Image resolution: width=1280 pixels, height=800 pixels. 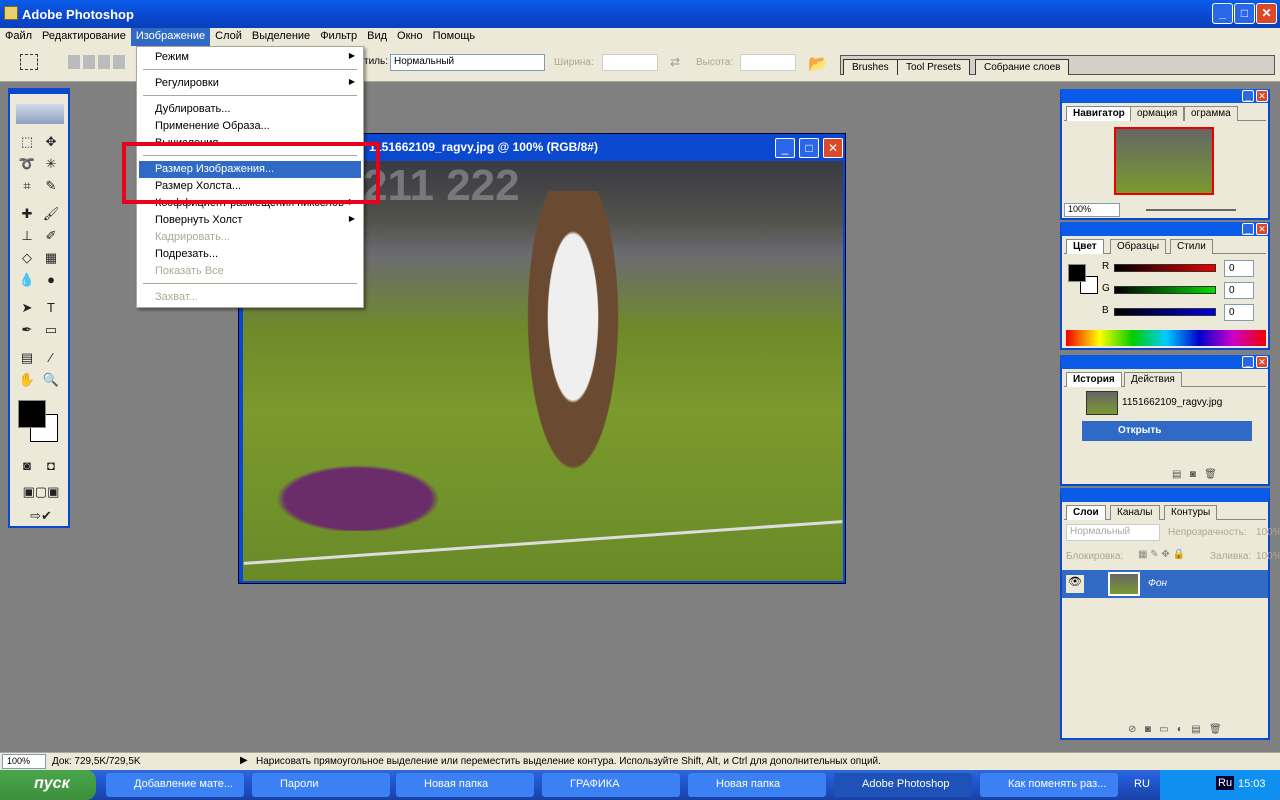 What do you see at coordinates (818, 64) in the screenshot?
I see `file-browser-icon: 📂` at bounding box center [818, 64].